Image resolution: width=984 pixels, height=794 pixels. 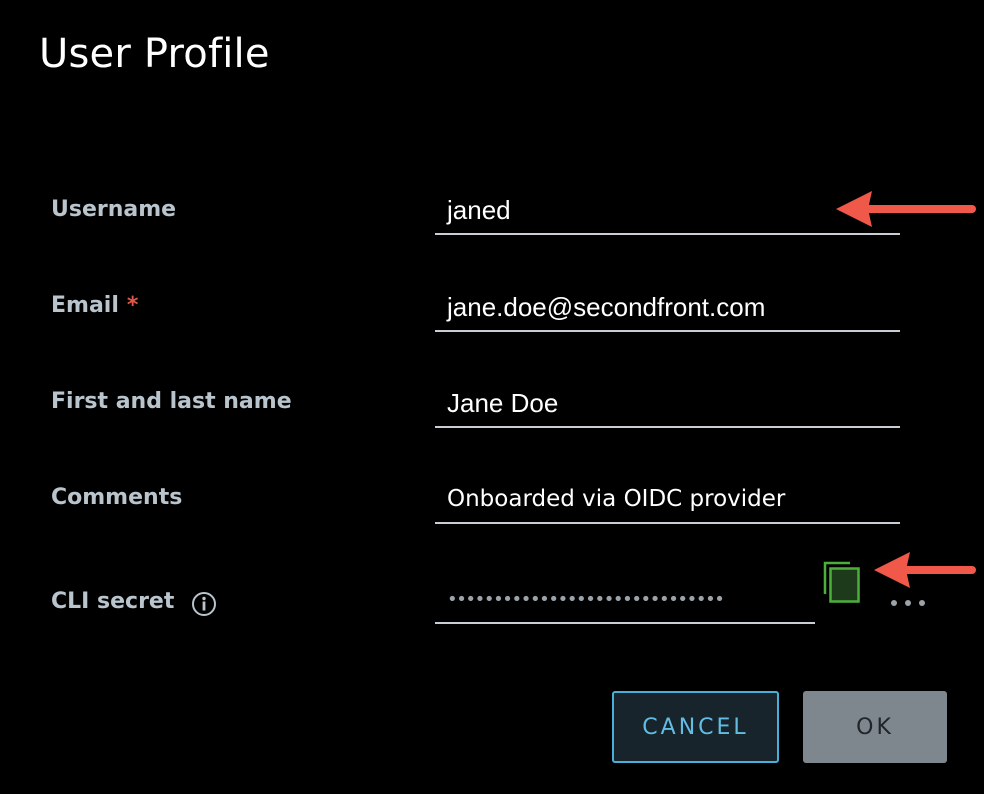 I want to click on cli-secret-field: ••••••••••••••••••••••••••••••, so click(x=625, y=602).